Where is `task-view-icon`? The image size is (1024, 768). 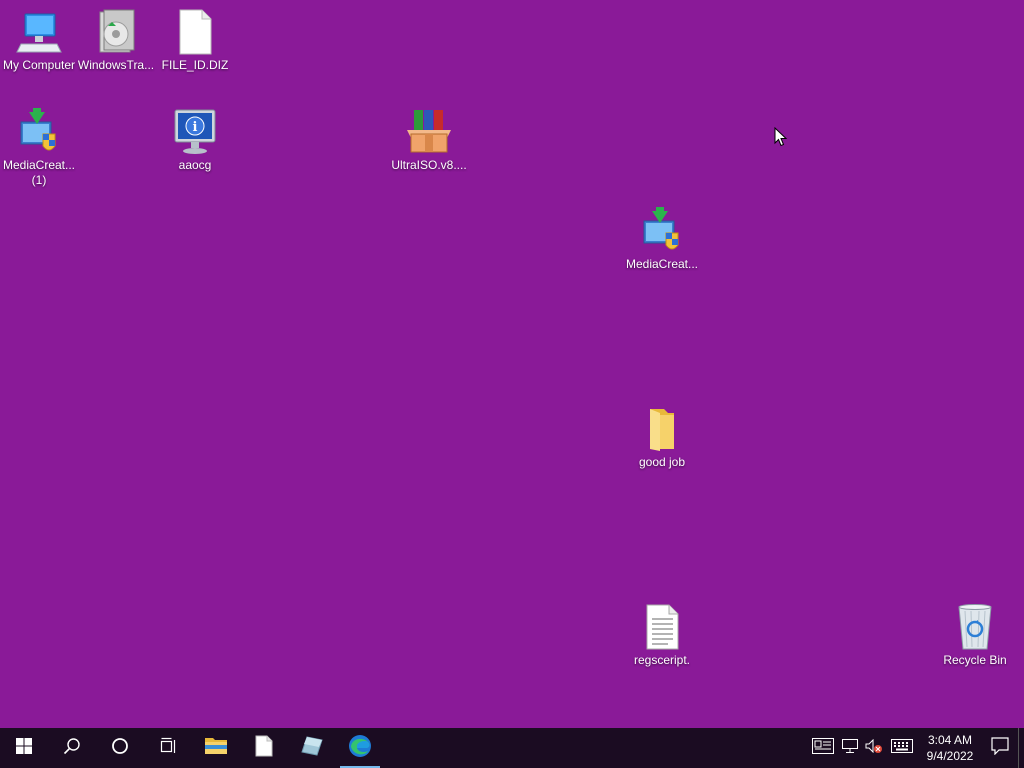
task-view-icon is located at coordinates (168, 748).